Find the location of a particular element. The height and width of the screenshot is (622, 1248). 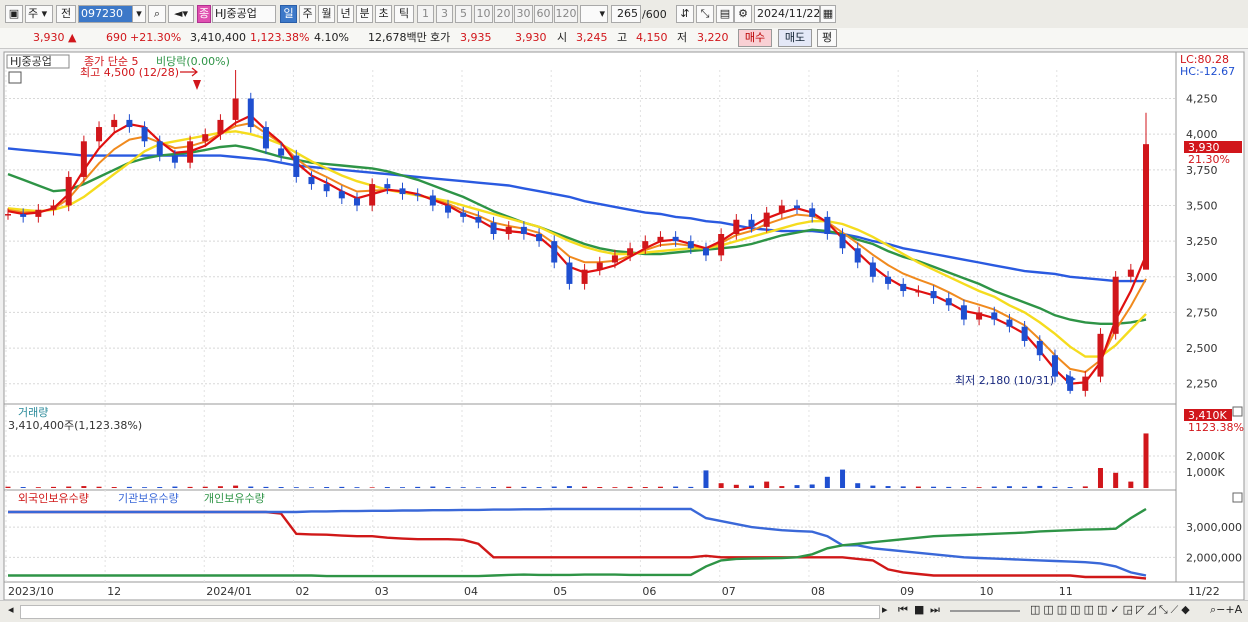

window-icon: ▣ is located at coordinates (14, 14).